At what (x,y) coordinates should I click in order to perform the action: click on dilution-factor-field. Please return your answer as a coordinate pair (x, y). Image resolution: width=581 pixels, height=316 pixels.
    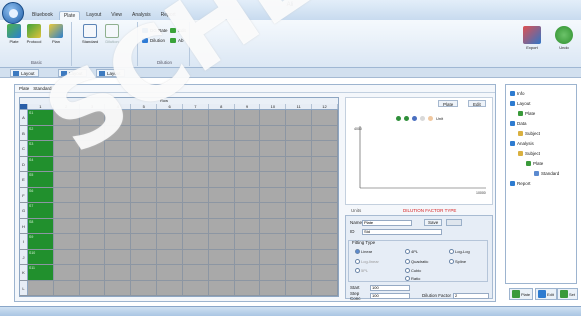
    Looking at the image, I should click on (471, 295).